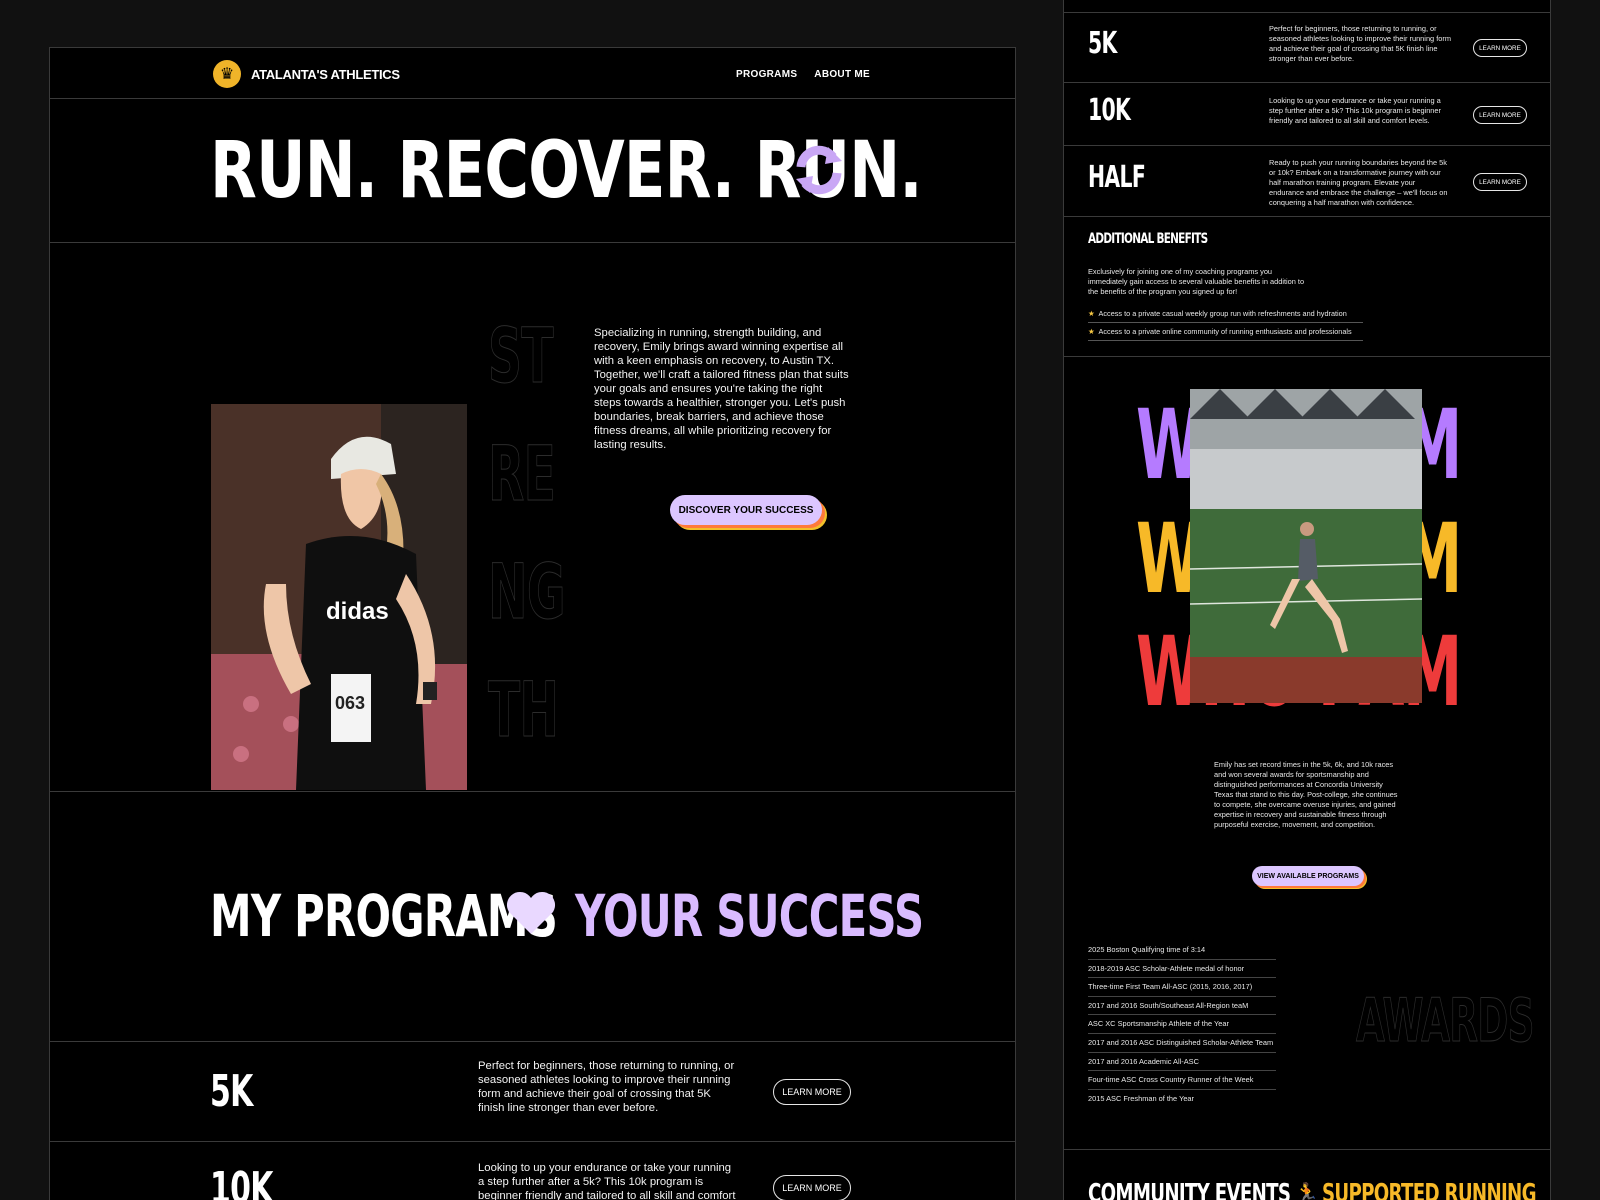 This screenshot has width=1600, height=1200. Describe the element at coordinates (350, 703) in the screenshot. I see `svg-text: 063` at that location.